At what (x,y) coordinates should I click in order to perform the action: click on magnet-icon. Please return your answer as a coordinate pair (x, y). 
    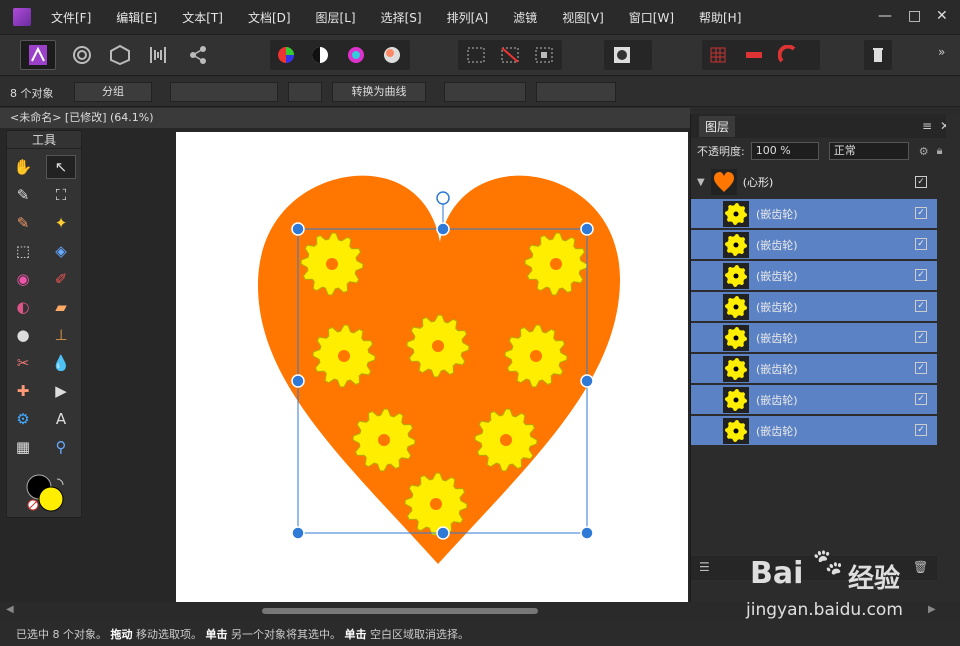
    Looking at the image, I should click on (787, 54).